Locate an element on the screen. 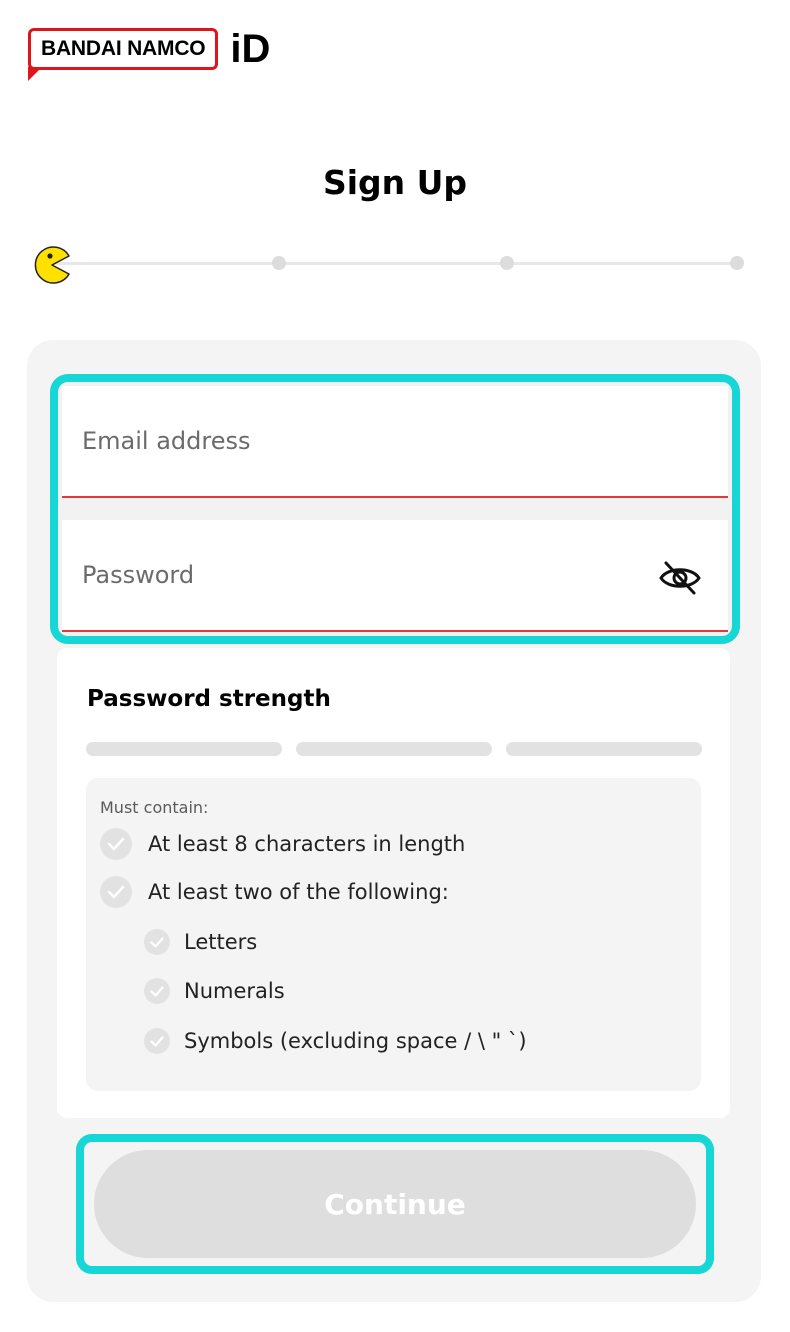 The width and height of the screenshot is (790, 1332). email-field: Email address is located at coordinates (395, 442).